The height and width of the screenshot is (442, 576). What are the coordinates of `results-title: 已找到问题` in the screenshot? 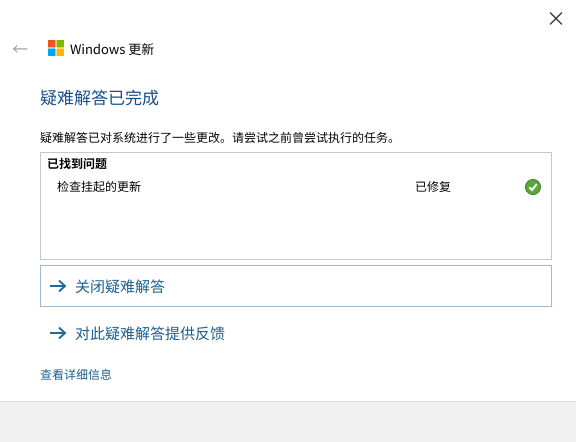 It's located at (77, 163).